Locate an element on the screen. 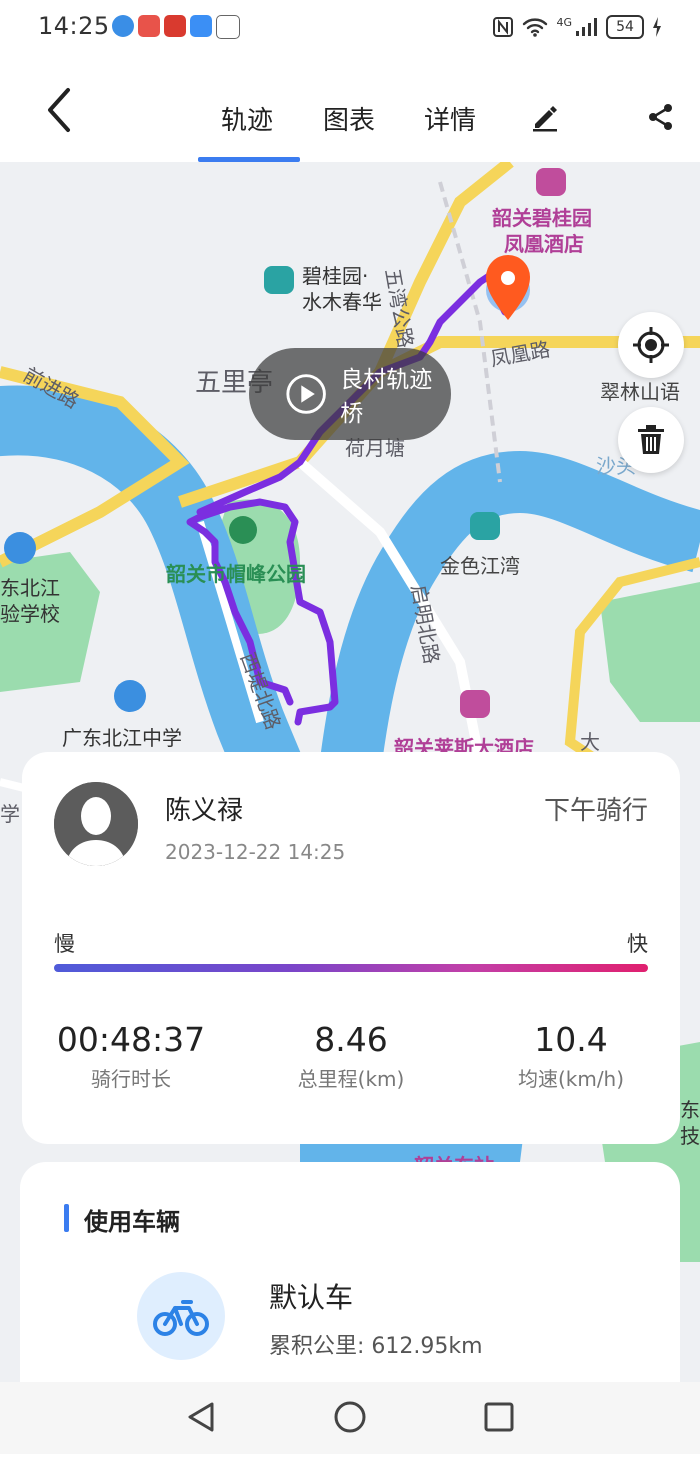 Image resolution: width=700 pixels, height=1462 pixels. playback-label: 良村轨迹桥 is located at coordinates (386, 397).